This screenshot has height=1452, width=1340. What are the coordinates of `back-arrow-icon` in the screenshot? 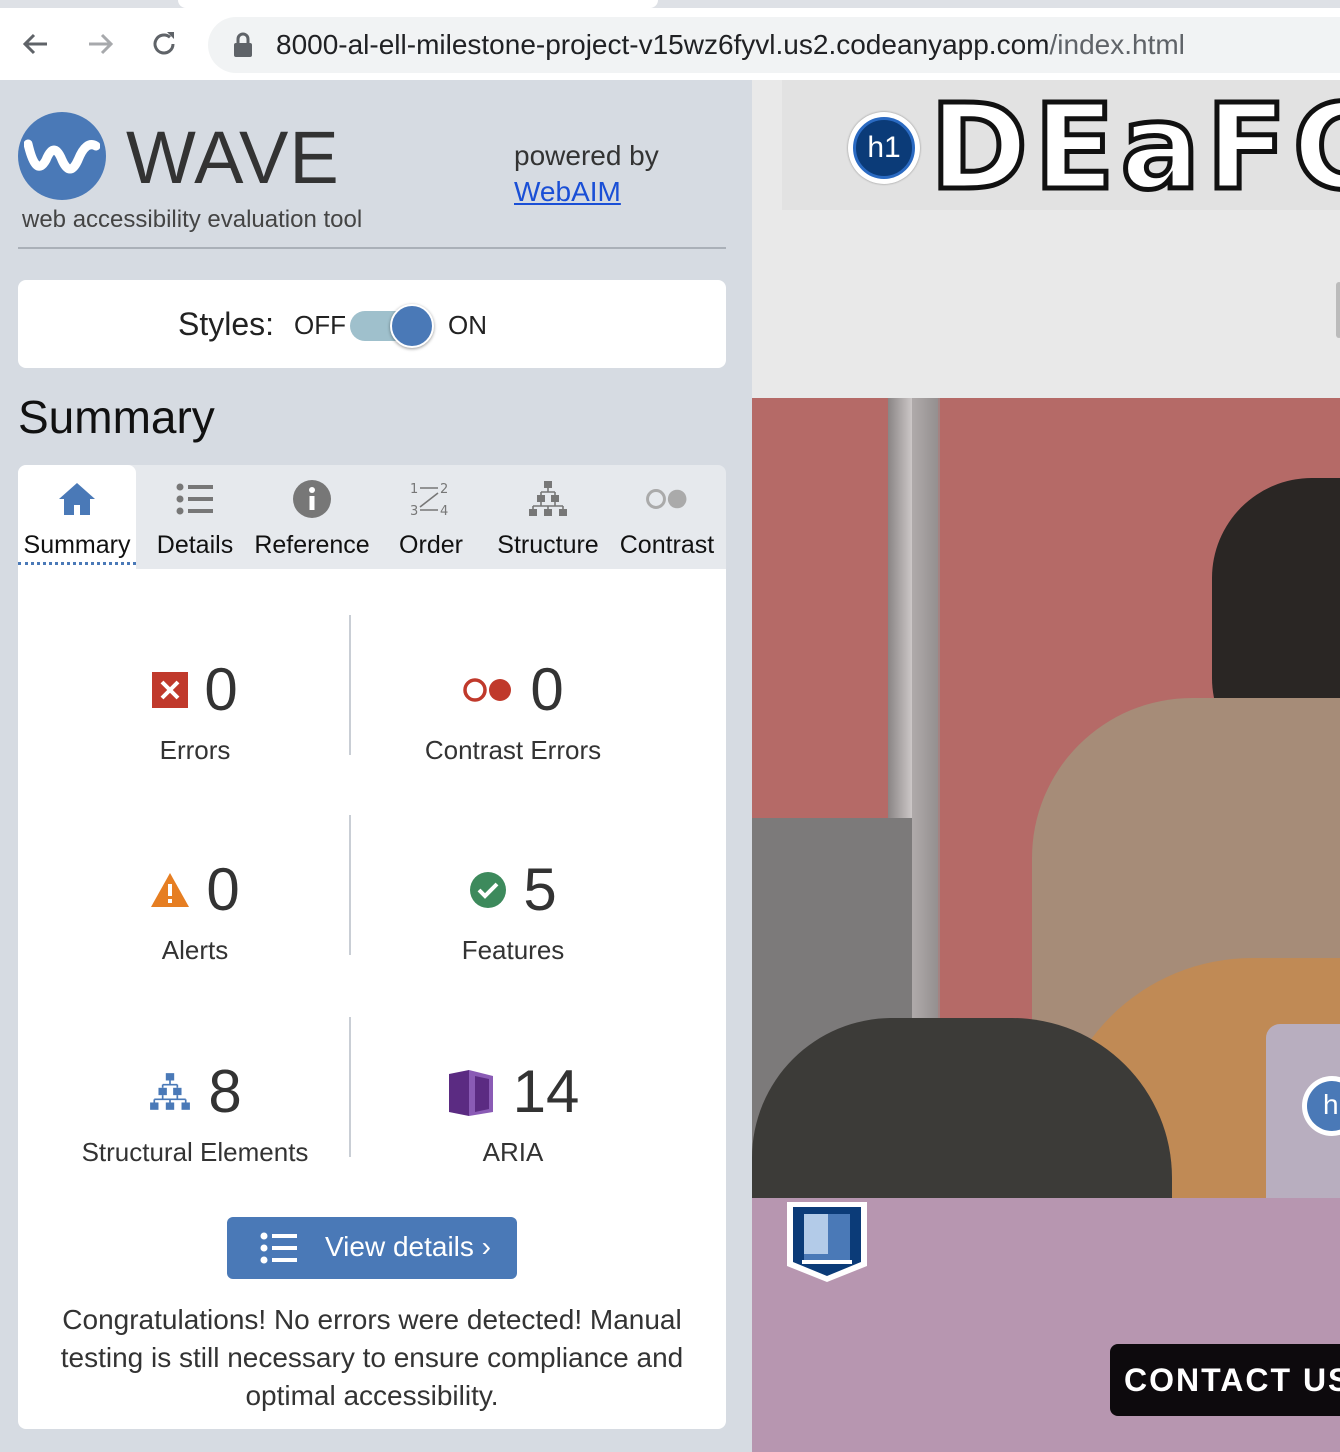 It's located at (34, 44).